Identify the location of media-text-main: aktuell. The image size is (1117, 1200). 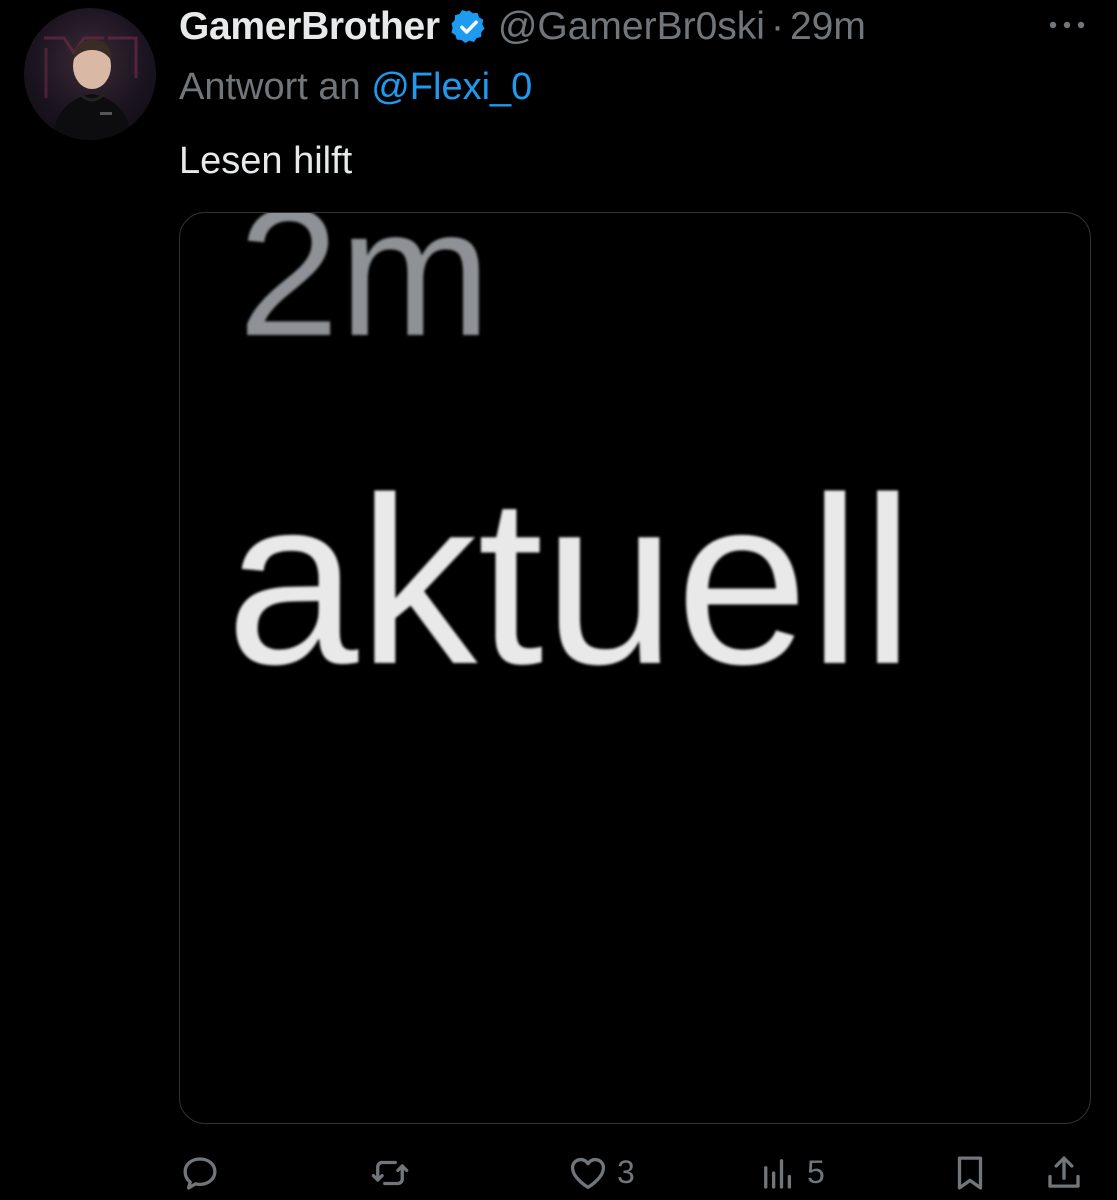
(570, 581).